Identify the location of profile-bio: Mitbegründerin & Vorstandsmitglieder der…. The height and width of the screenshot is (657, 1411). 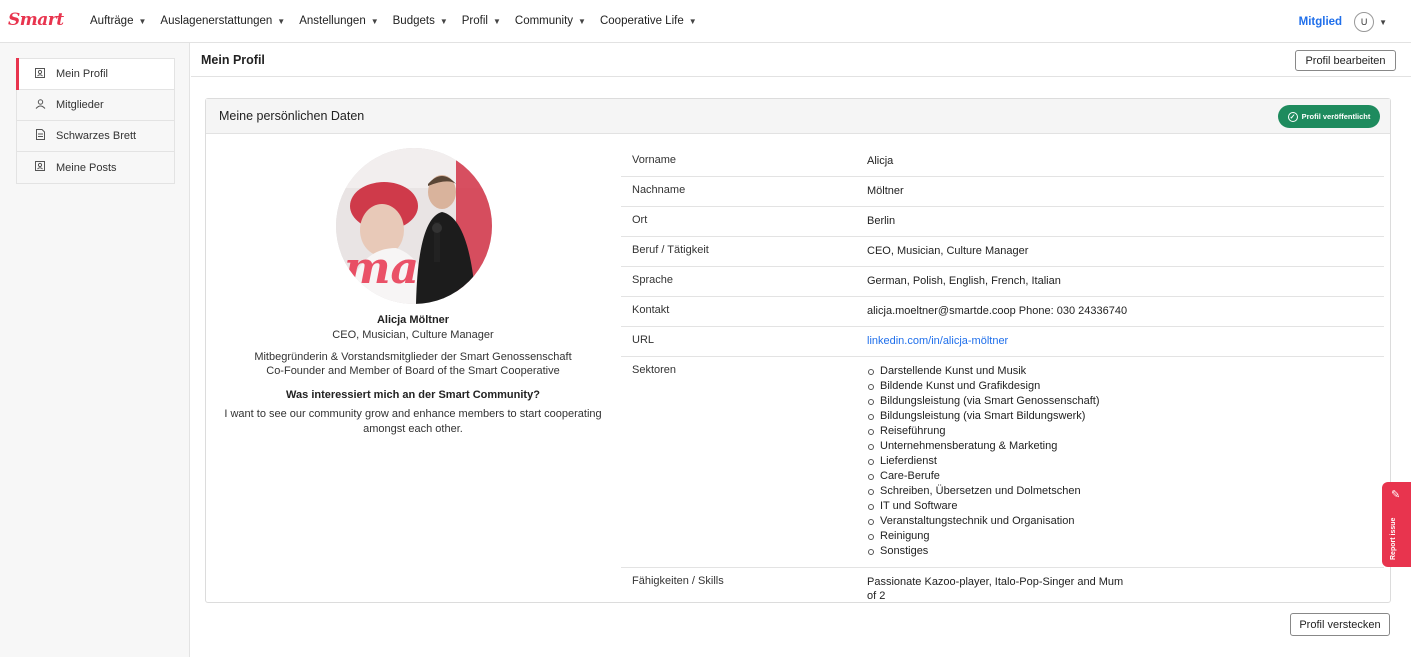
(413, 364).